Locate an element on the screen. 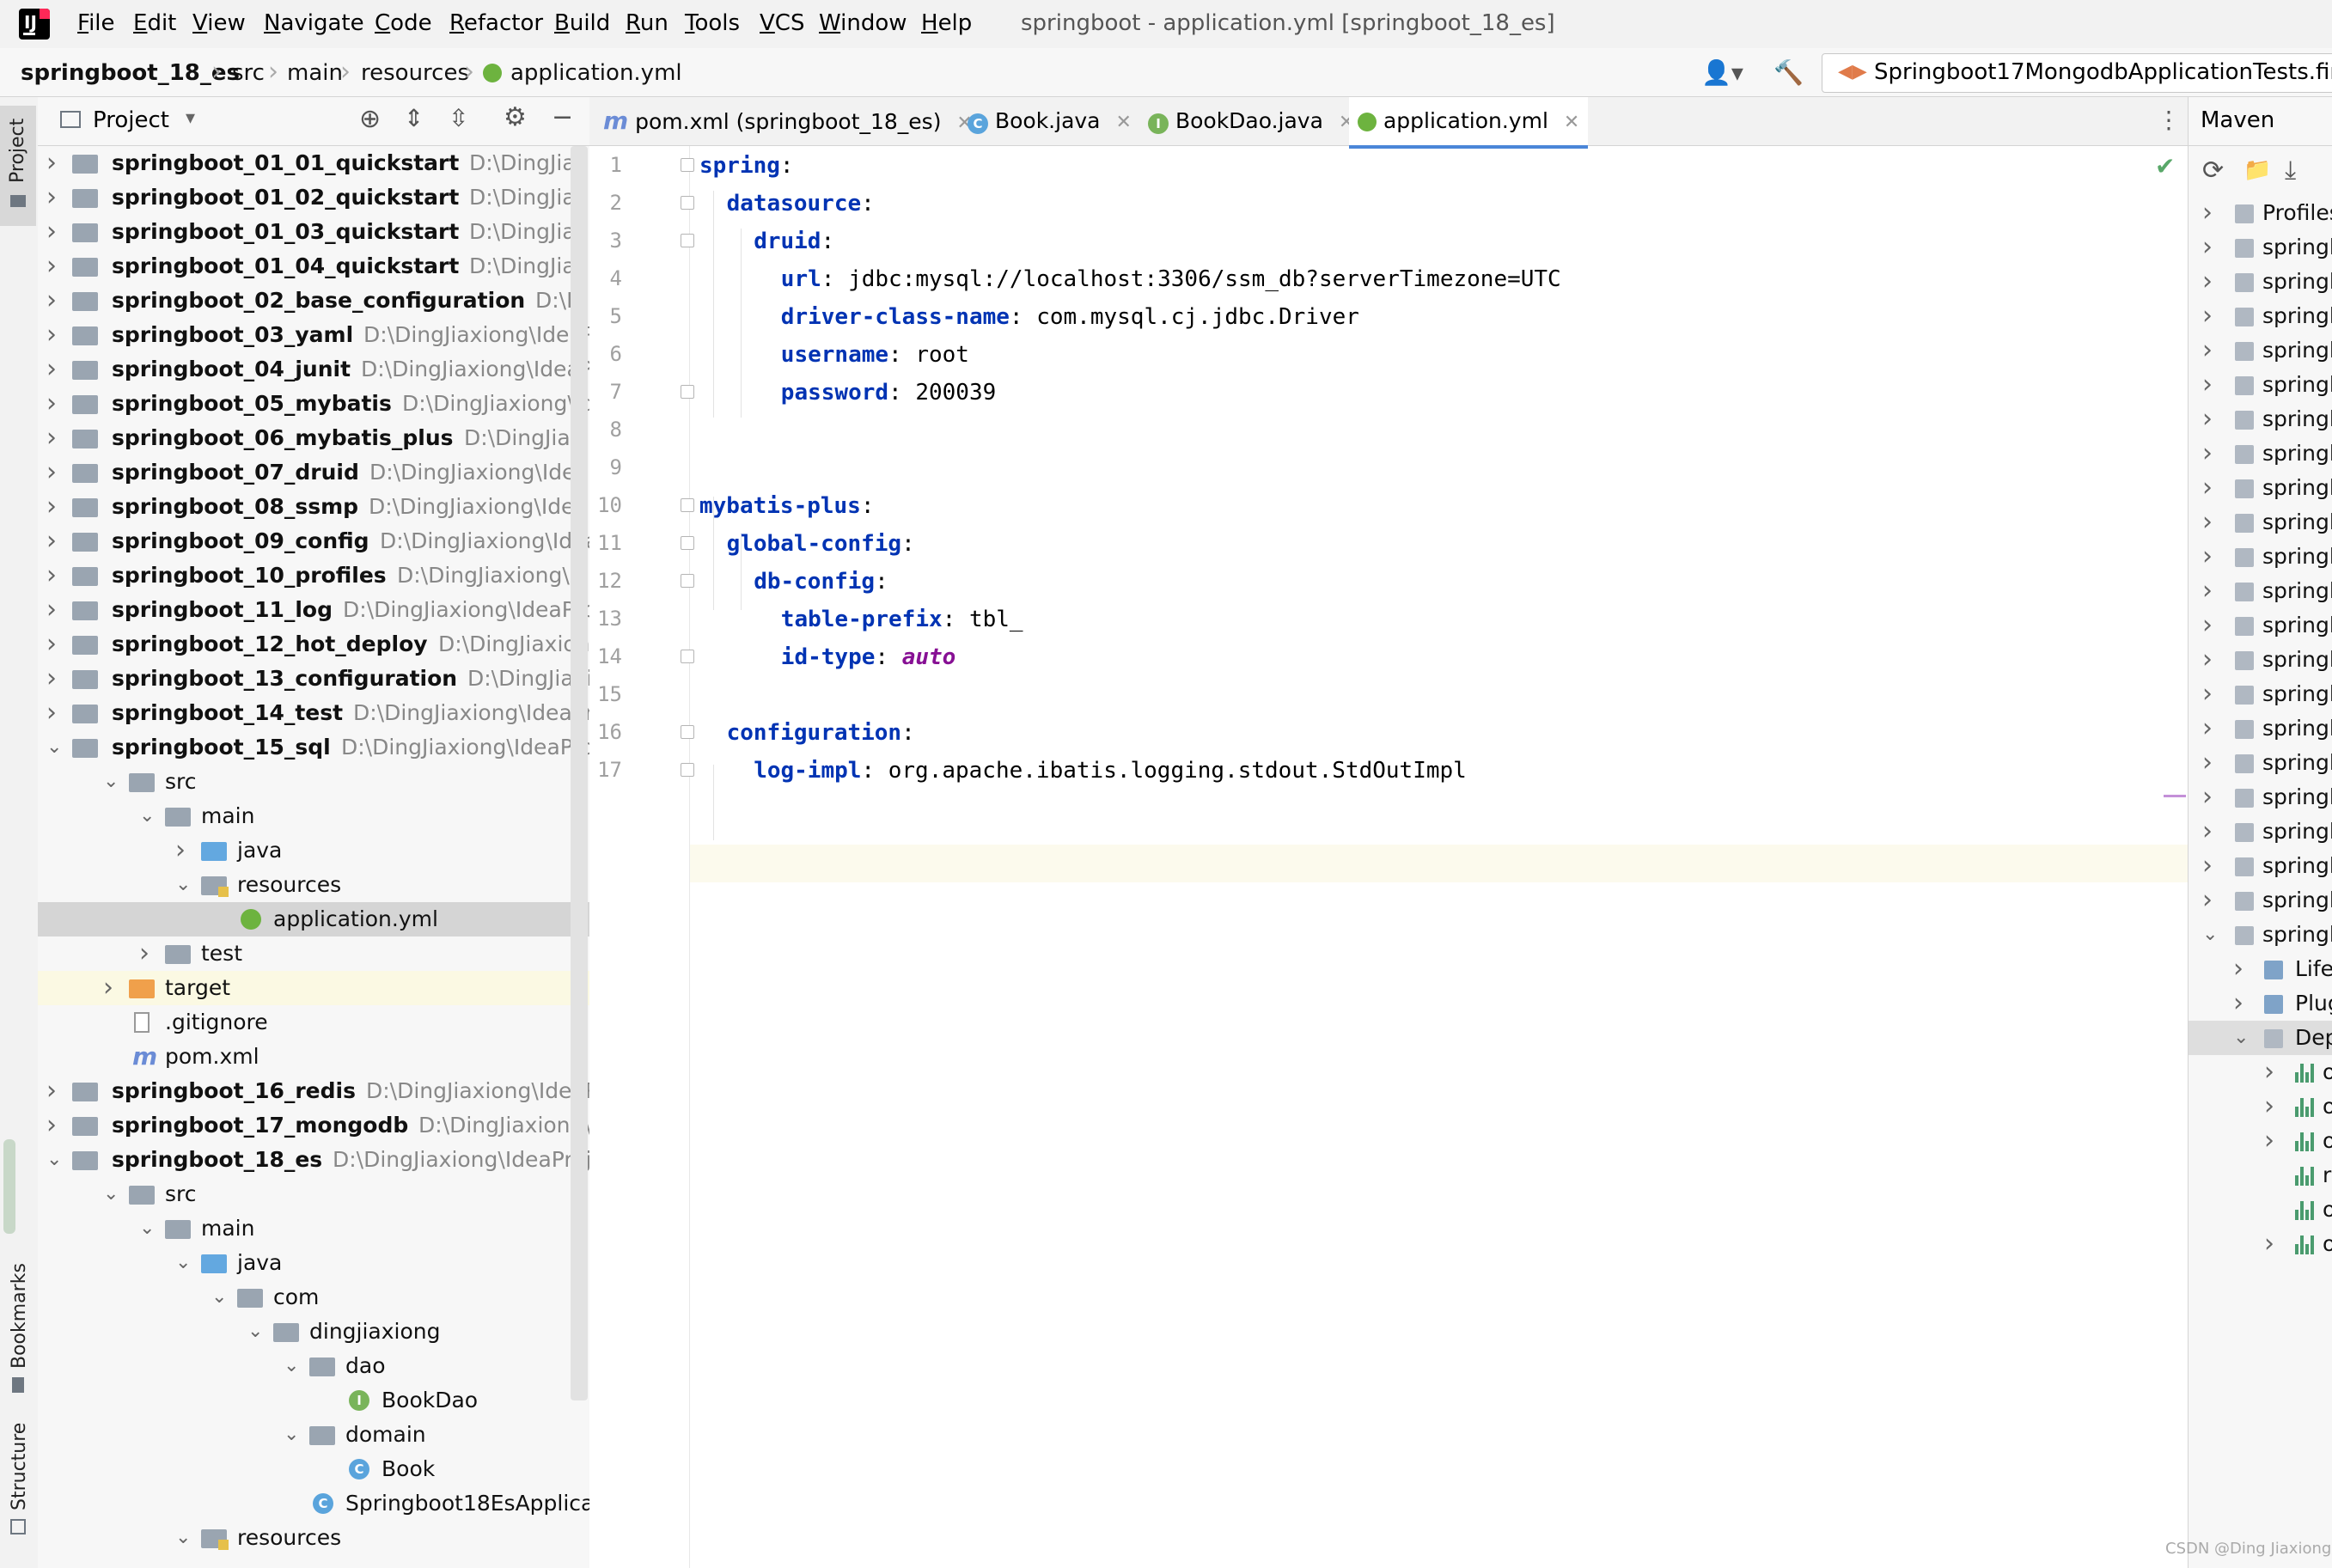 This screenshot has height=1568, width=2332. menu-refactor: Refactor is located at coordinates (496, 23).